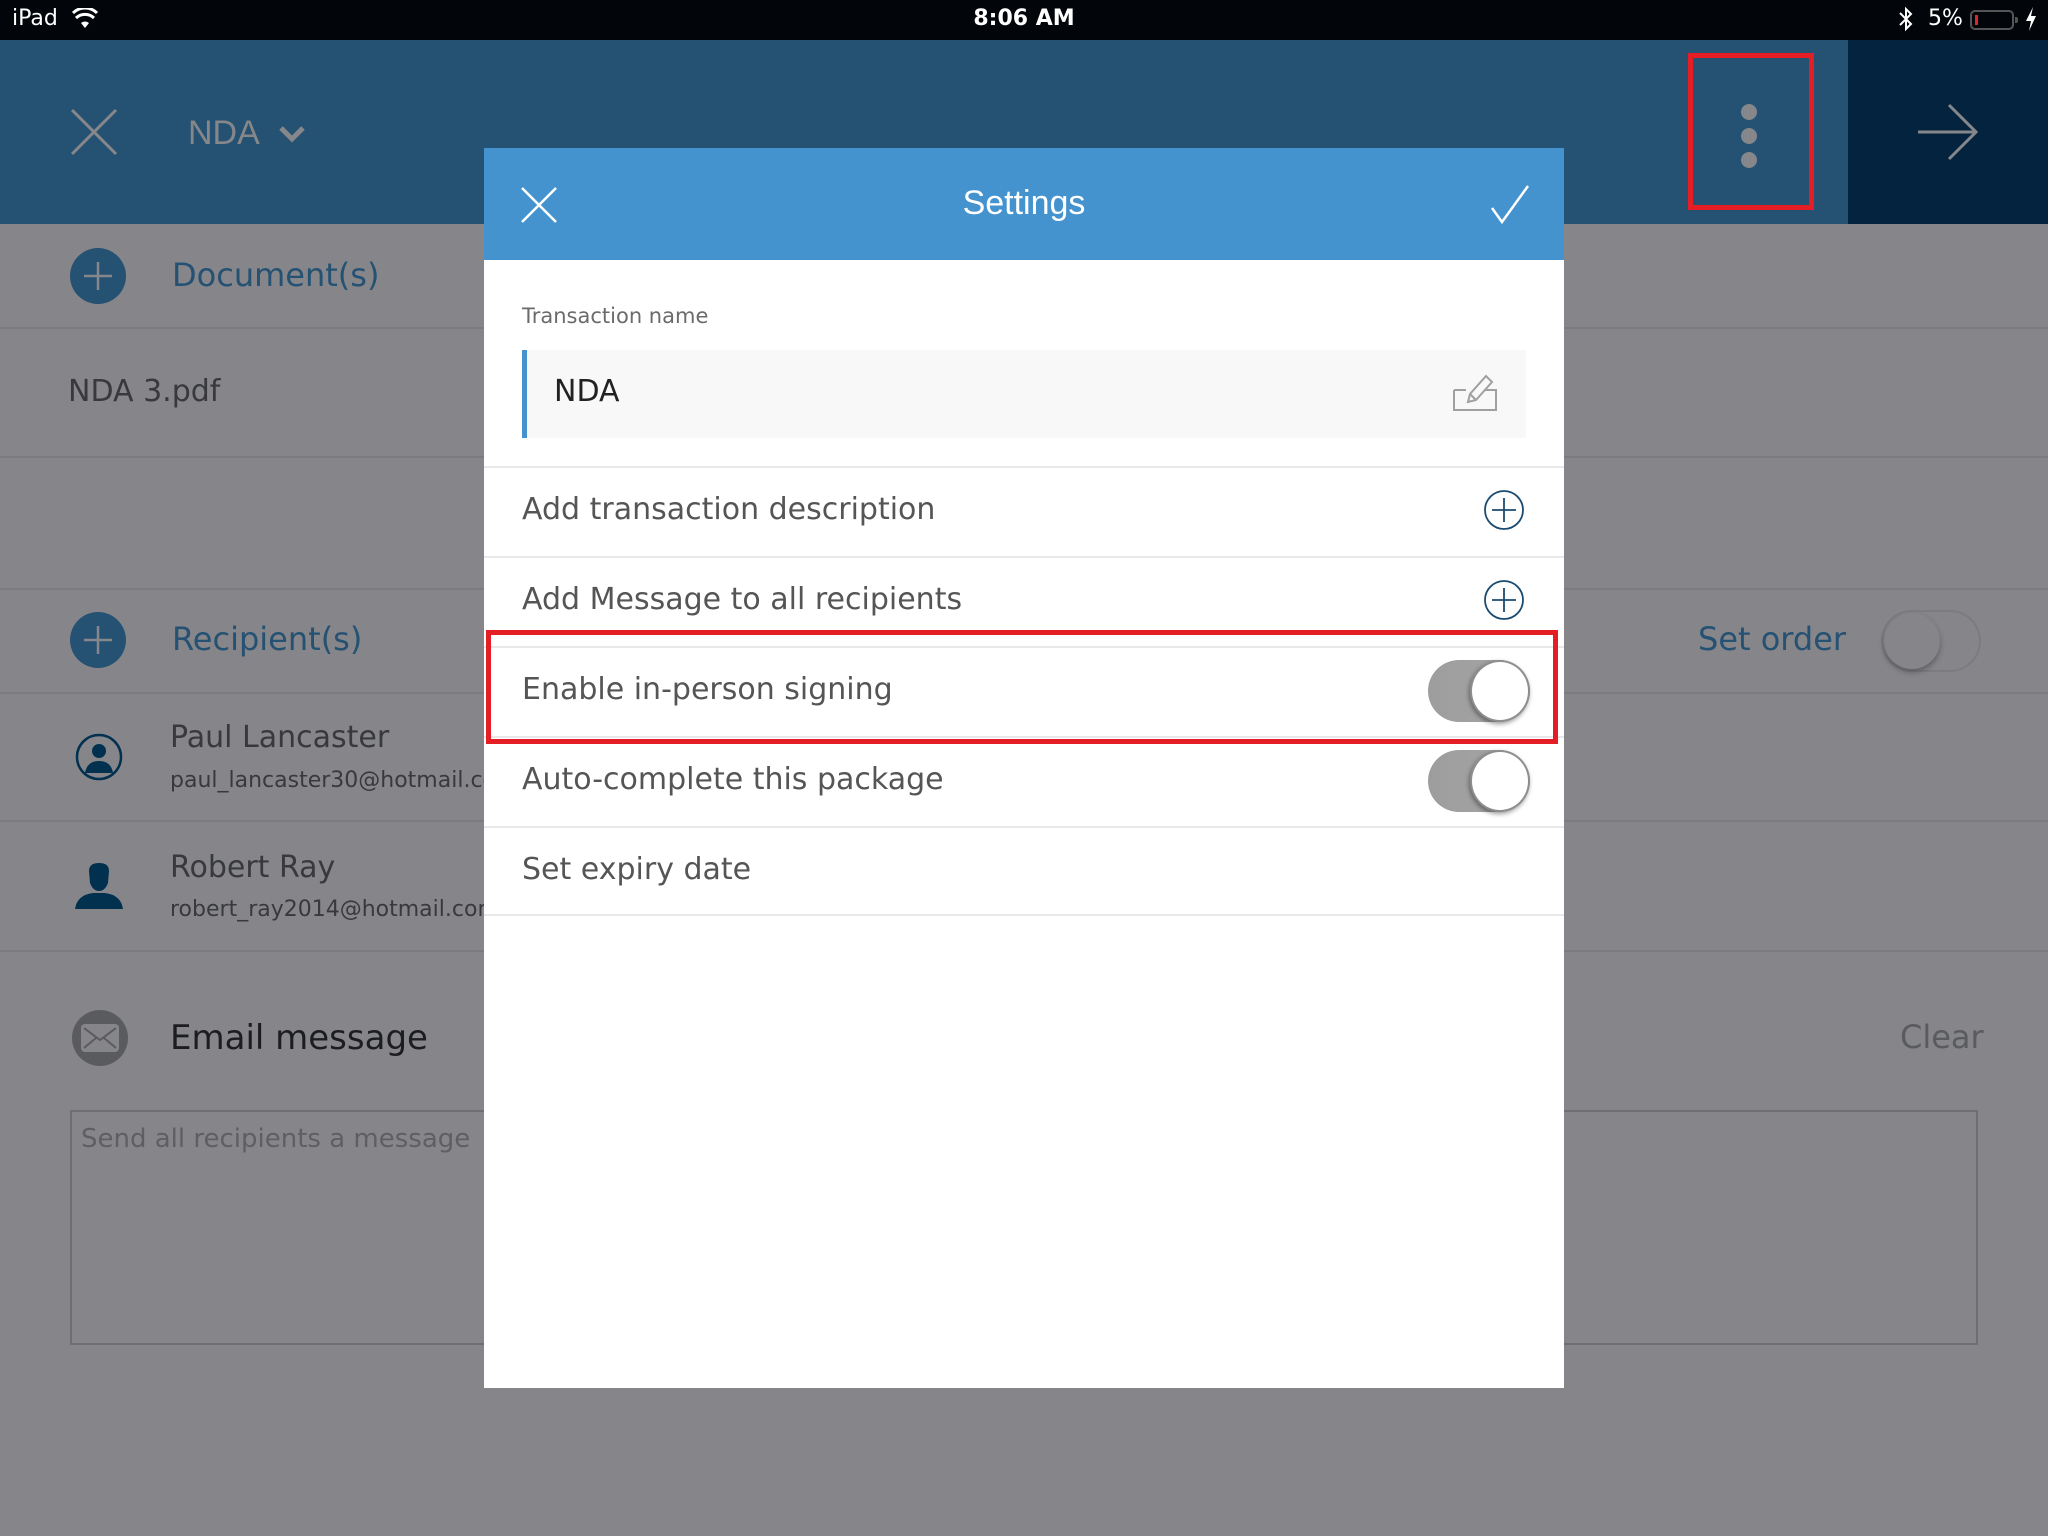 Image resolution: width=2048 pixels, height=1536 pixels. Describe the element at coordinates (637, 869) in the screenshot. I see `row-label: Set expiry date` at that location.